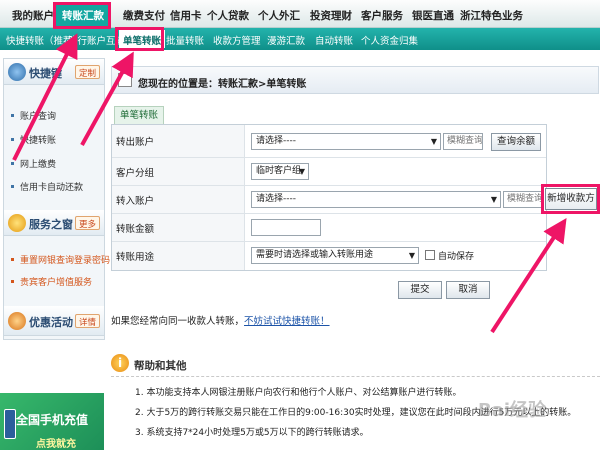 This screenshot has width=600, height=450. Describe the element at coordinates (107, 98) in the screenshot. I see `arrow-to-single-transfer` at that location.